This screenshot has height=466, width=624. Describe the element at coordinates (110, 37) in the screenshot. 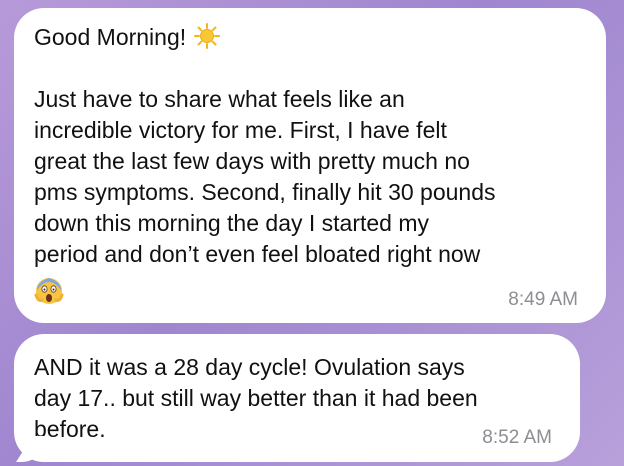

I see `greeting-text: Good Morning!` at that location.